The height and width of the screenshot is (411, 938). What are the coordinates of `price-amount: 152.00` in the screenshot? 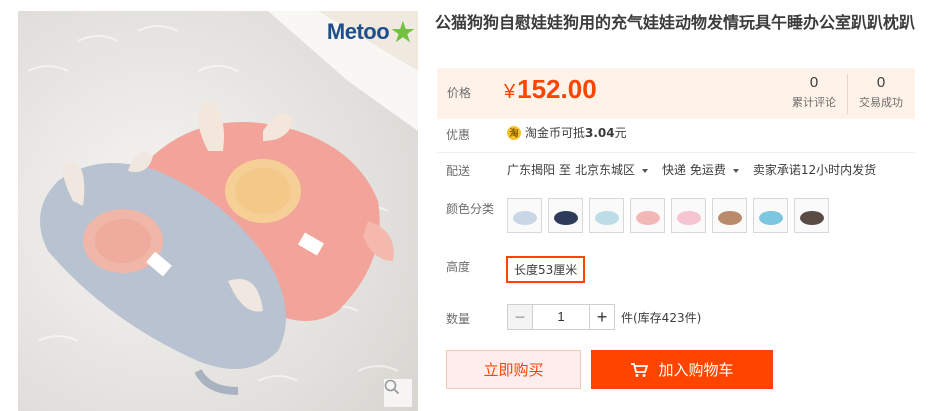 It's located at (557, 89).